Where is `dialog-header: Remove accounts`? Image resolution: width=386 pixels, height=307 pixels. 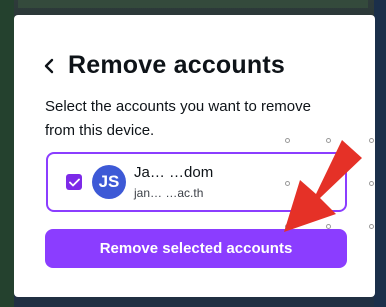
dialog-header: Remove accounts is located at coordinates (164, 65).